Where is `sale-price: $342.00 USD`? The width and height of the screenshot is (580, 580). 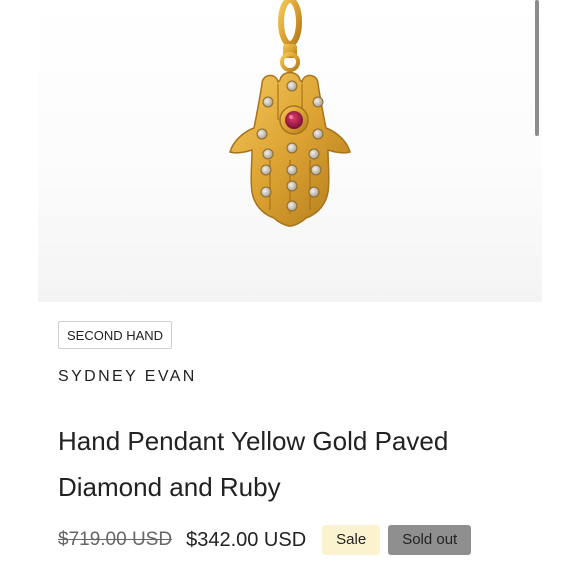
sale-price: $342.00 USD is located at coordinates (246, 539).